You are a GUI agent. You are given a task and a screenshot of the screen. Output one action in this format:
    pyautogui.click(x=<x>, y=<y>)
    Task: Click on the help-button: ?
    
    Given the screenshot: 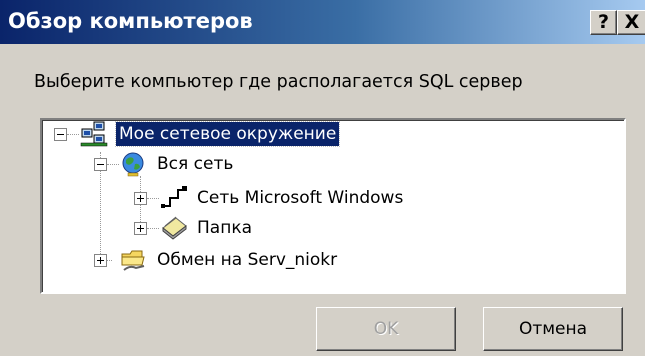 What is the action you would take?
    pyautogui.click(x=603, y=22)
    